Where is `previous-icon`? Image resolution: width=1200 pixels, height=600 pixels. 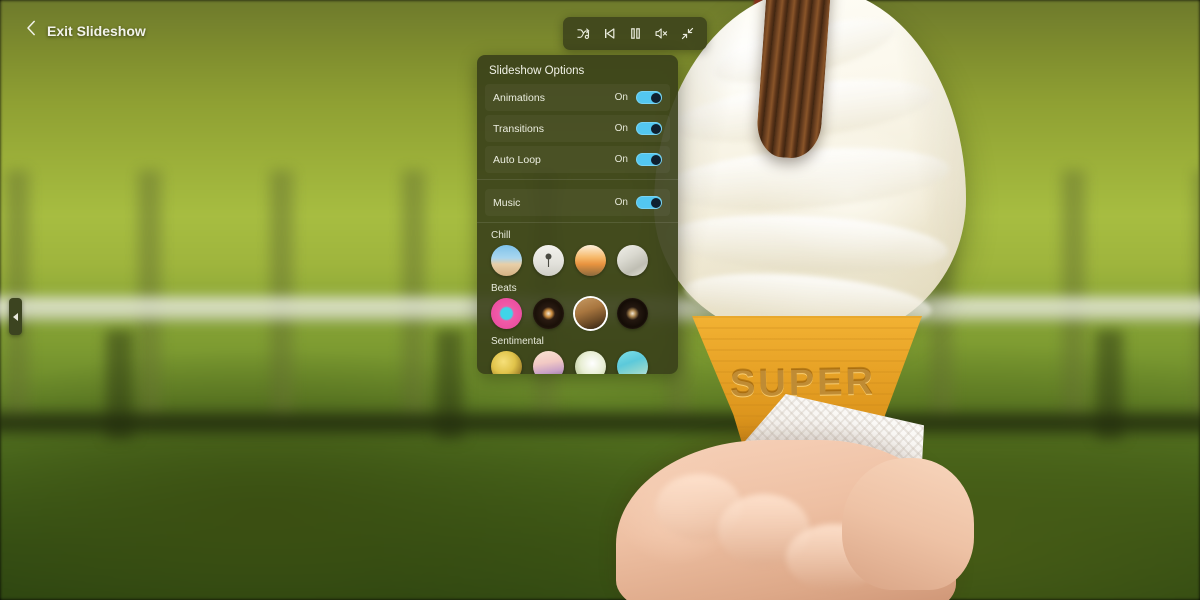
previous-icon is located at coordinates (609, 33).